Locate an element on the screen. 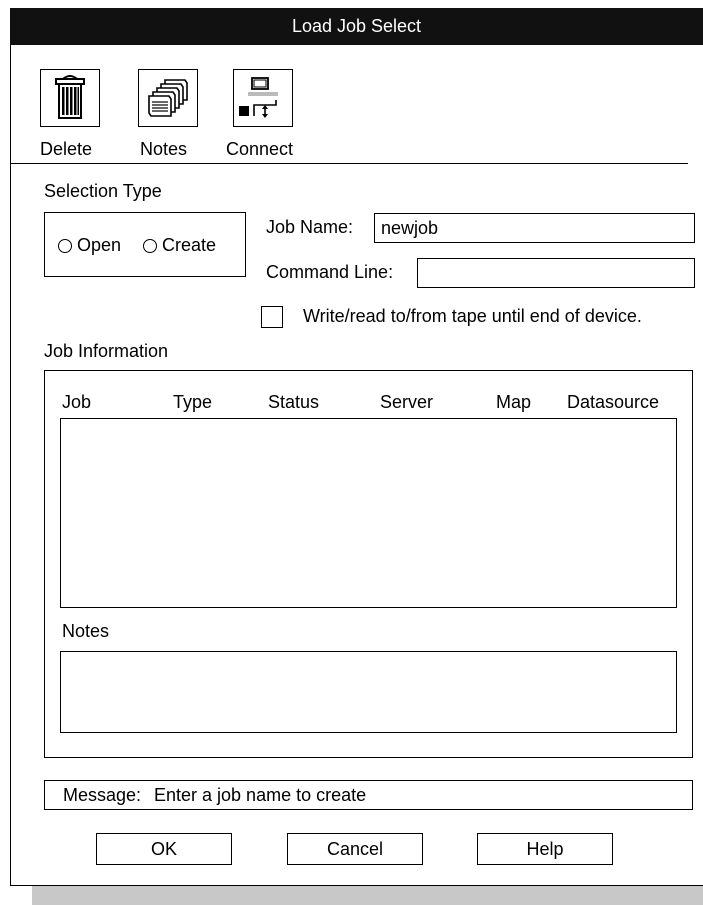 Image resolution: width=703 pixels, height=905 pixels. column-header-job: Job is located at coordinates (76, 402).